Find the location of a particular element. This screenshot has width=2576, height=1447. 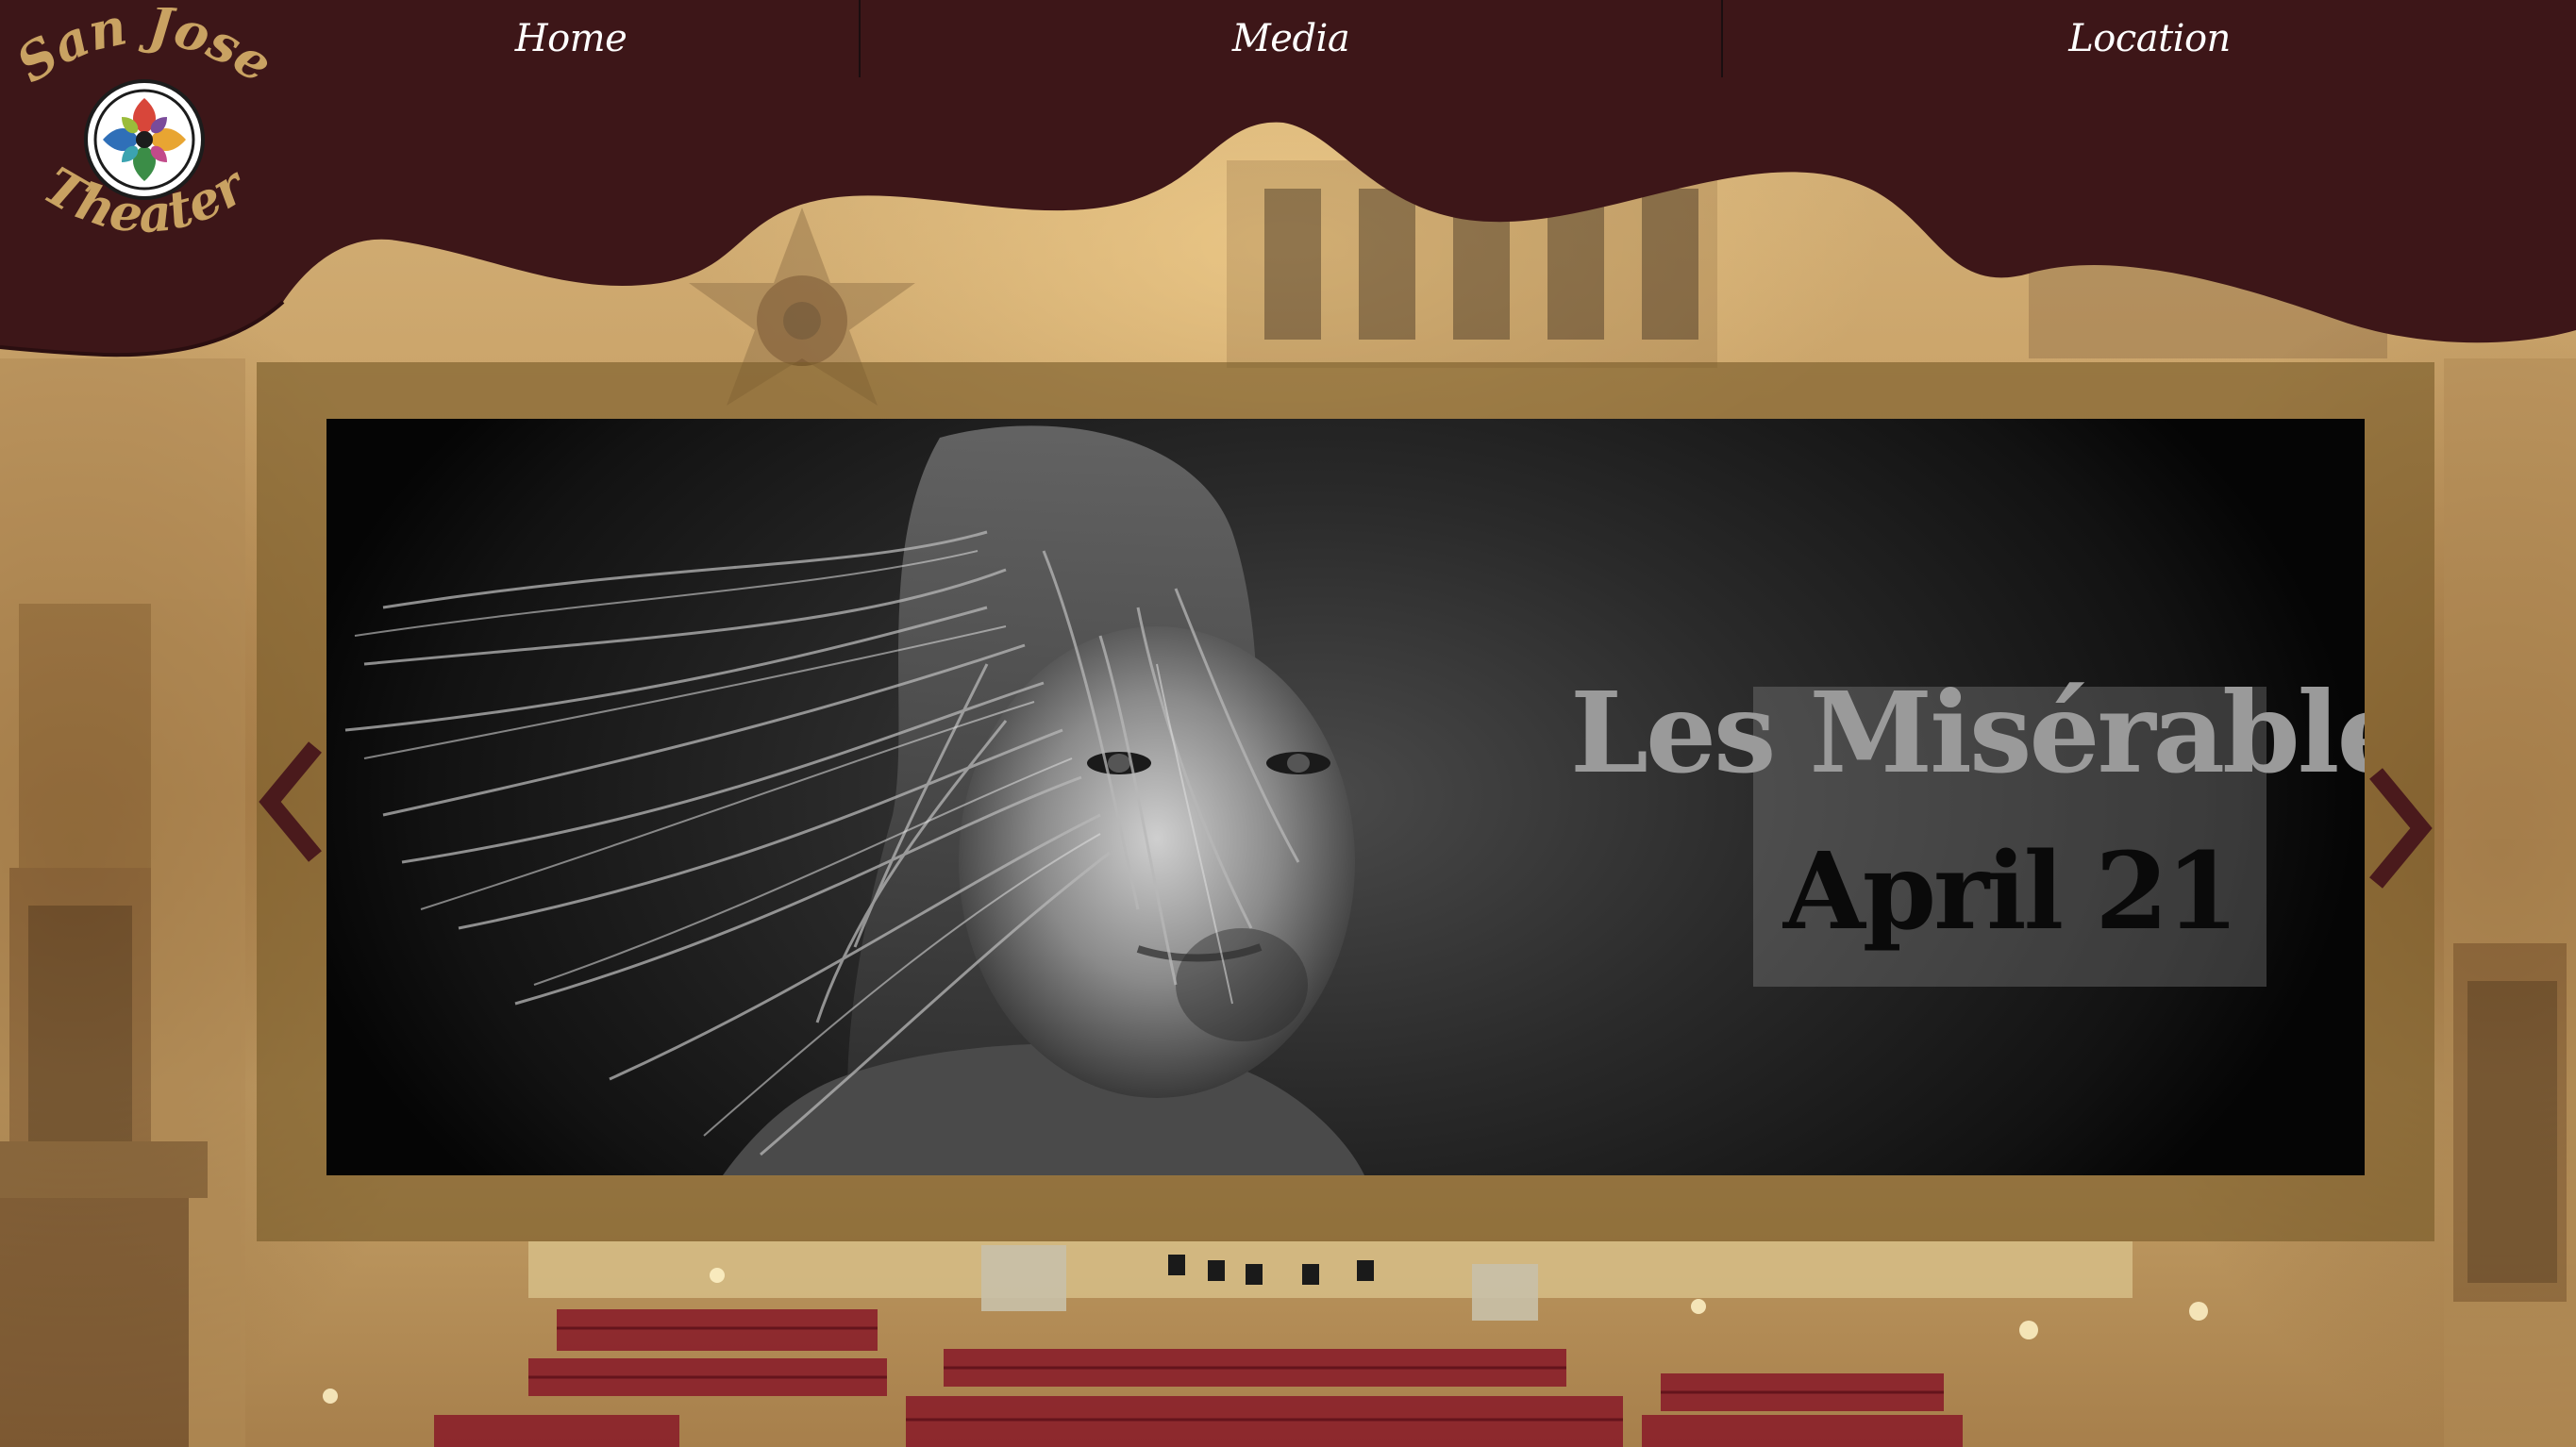

show-title: Les Misérables is located at coordinates (1967, 732).